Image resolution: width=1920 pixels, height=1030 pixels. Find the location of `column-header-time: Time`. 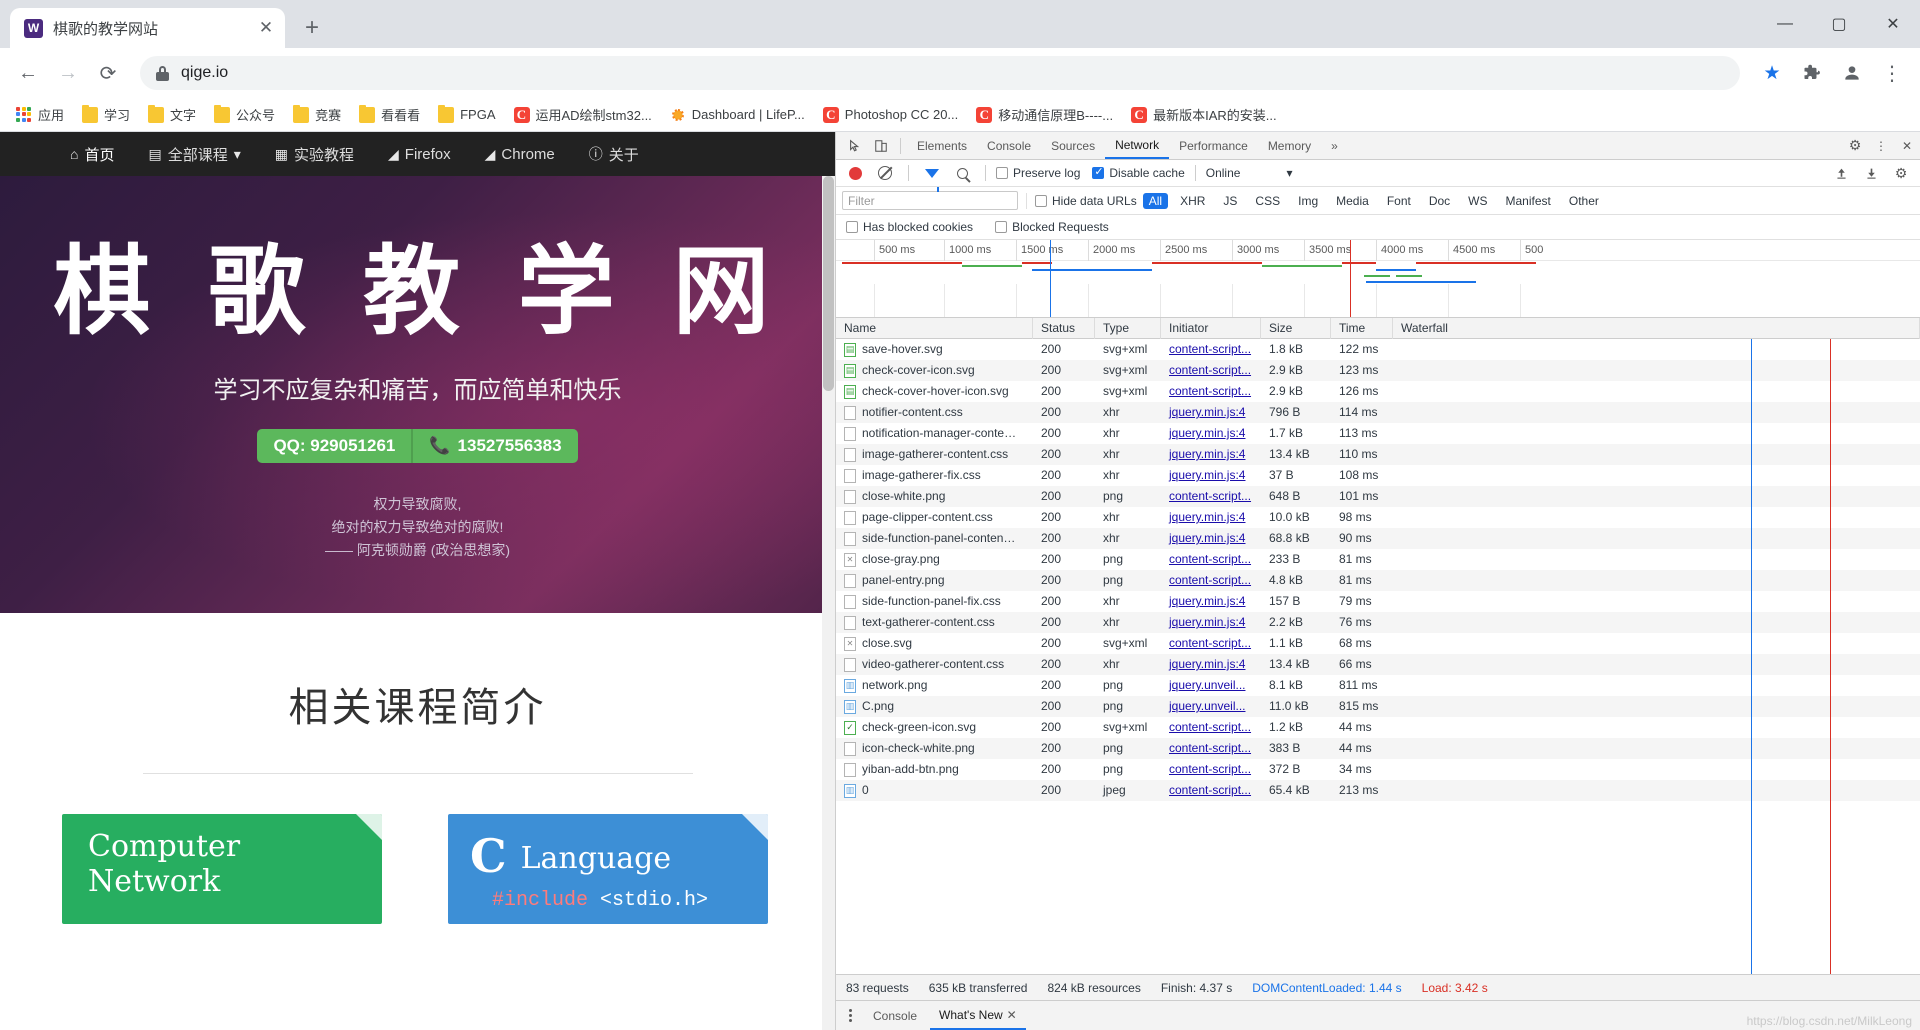

column-header-time: Time is located at coordinates (1362, 328).